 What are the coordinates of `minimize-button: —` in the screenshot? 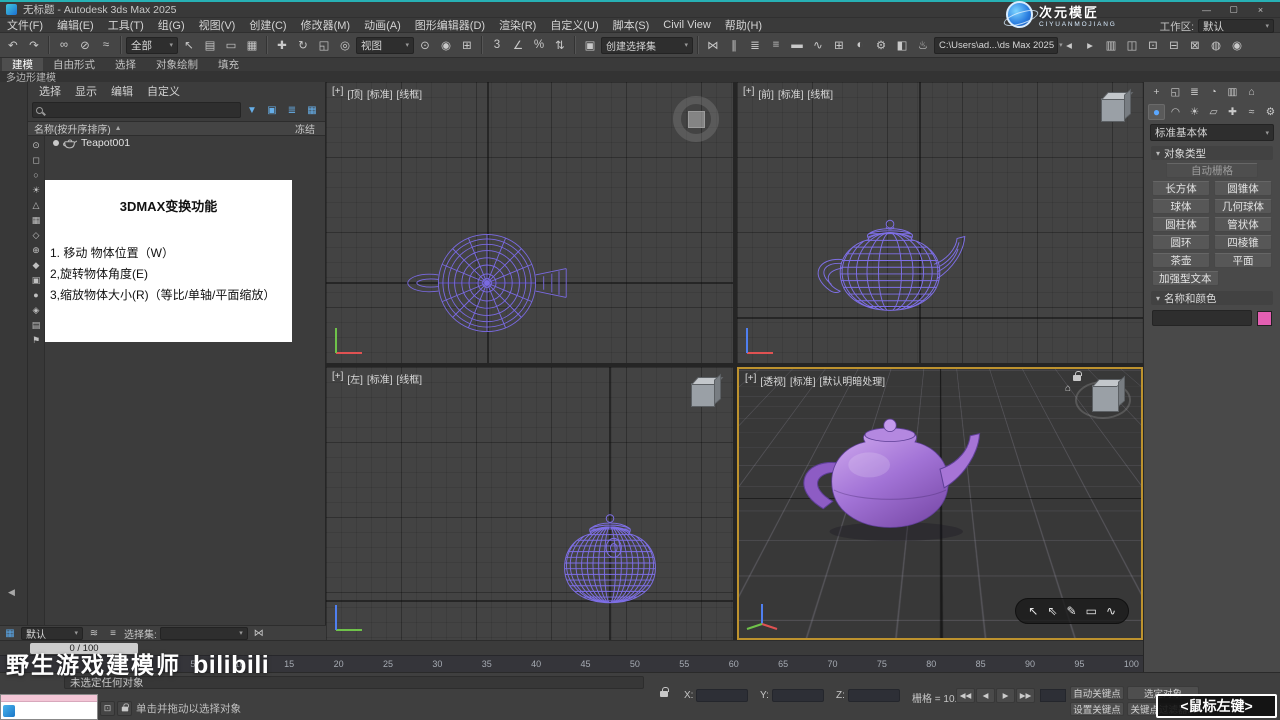 It's located at (1206, 9).